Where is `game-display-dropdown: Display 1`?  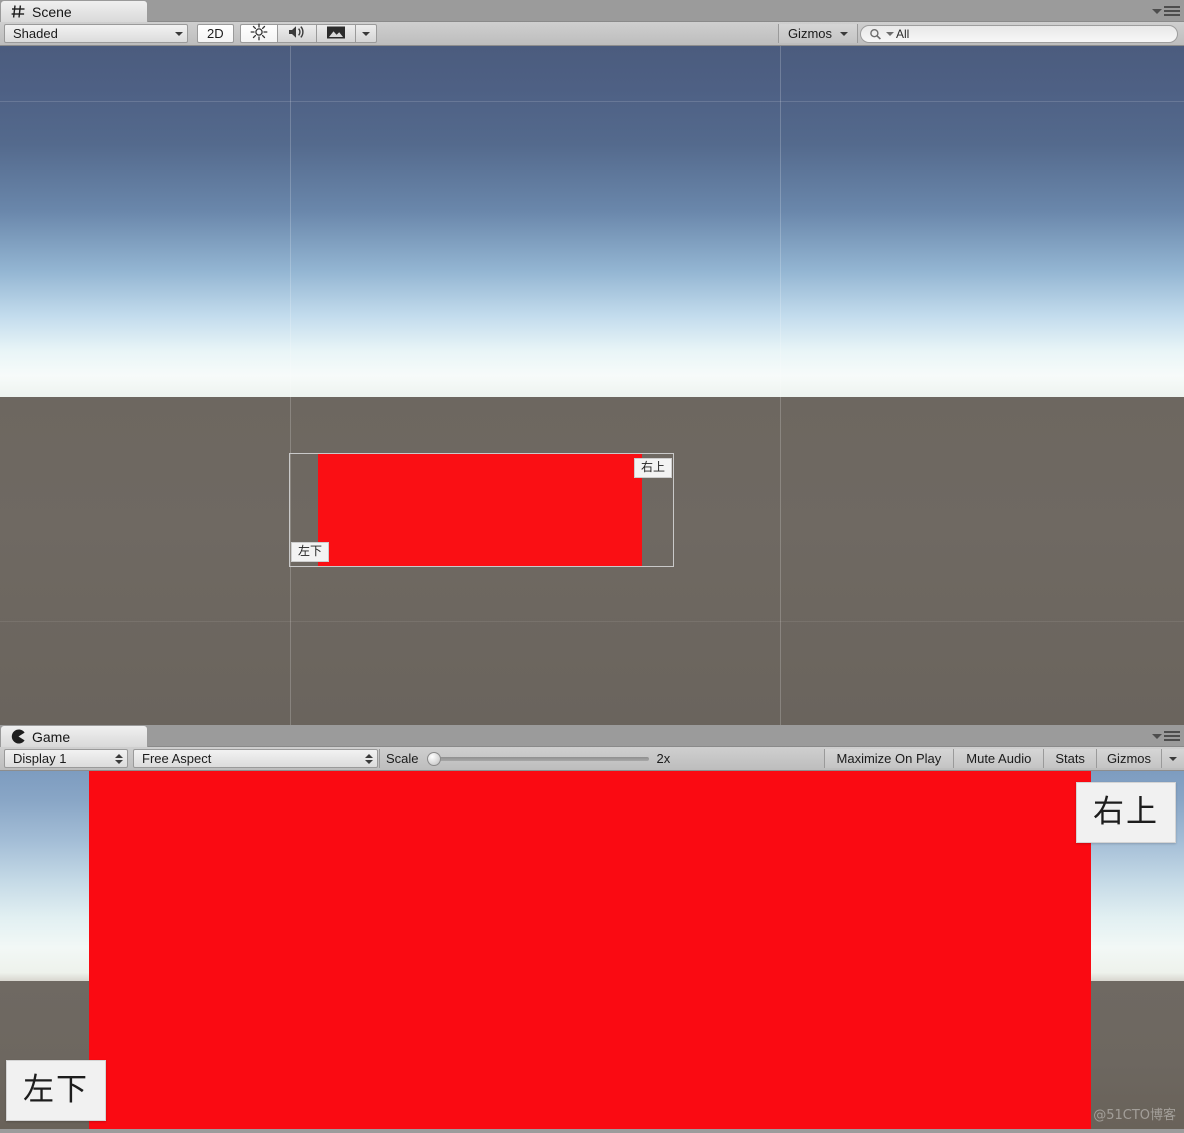
game-display-dropdown: Display 1 is located at coordinates (66, 758).